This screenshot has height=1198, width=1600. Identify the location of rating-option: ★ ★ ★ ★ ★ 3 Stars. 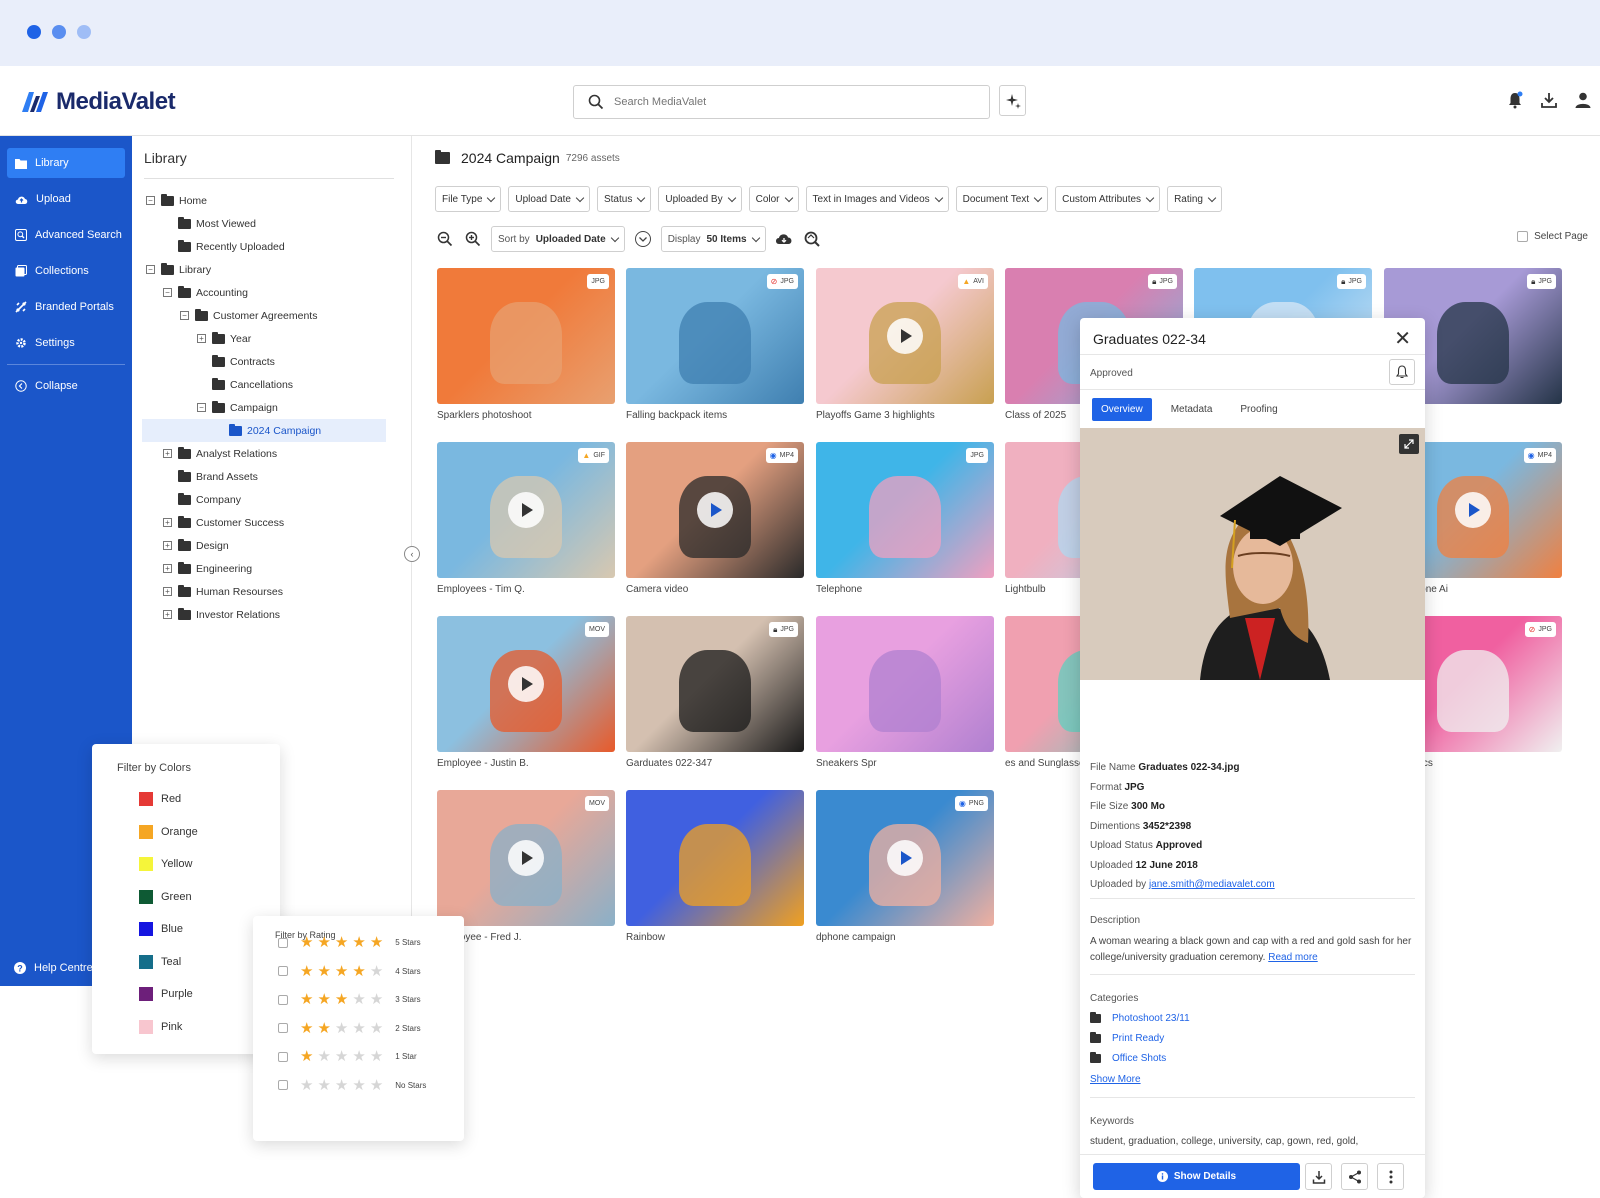
(349, 999).